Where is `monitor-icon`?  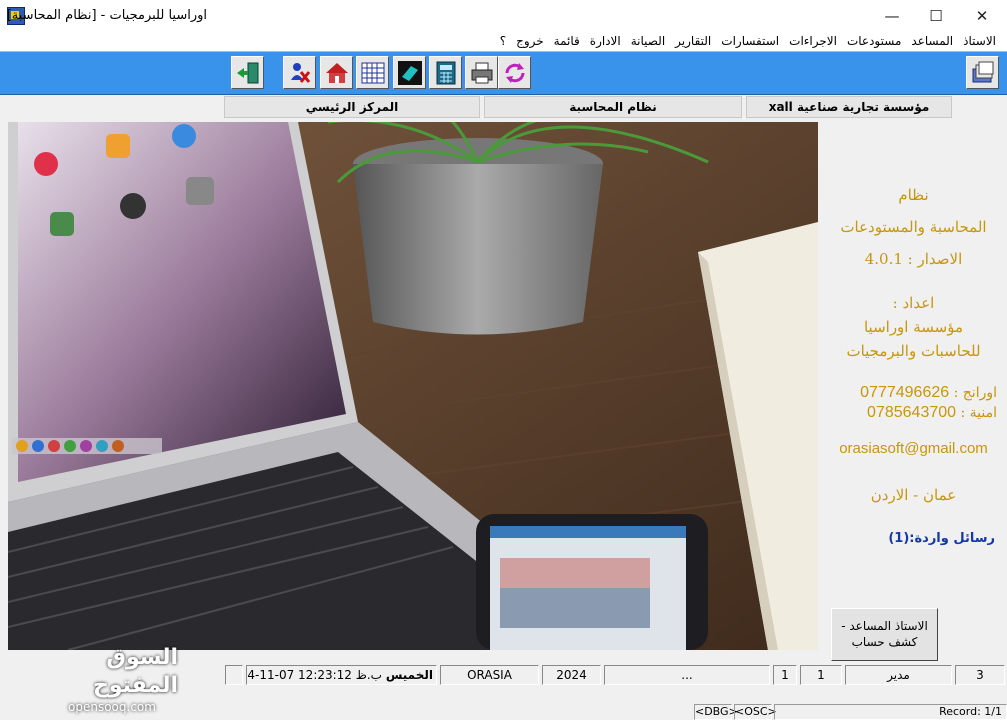
monitor-icon is located at coordinates (409, 72).